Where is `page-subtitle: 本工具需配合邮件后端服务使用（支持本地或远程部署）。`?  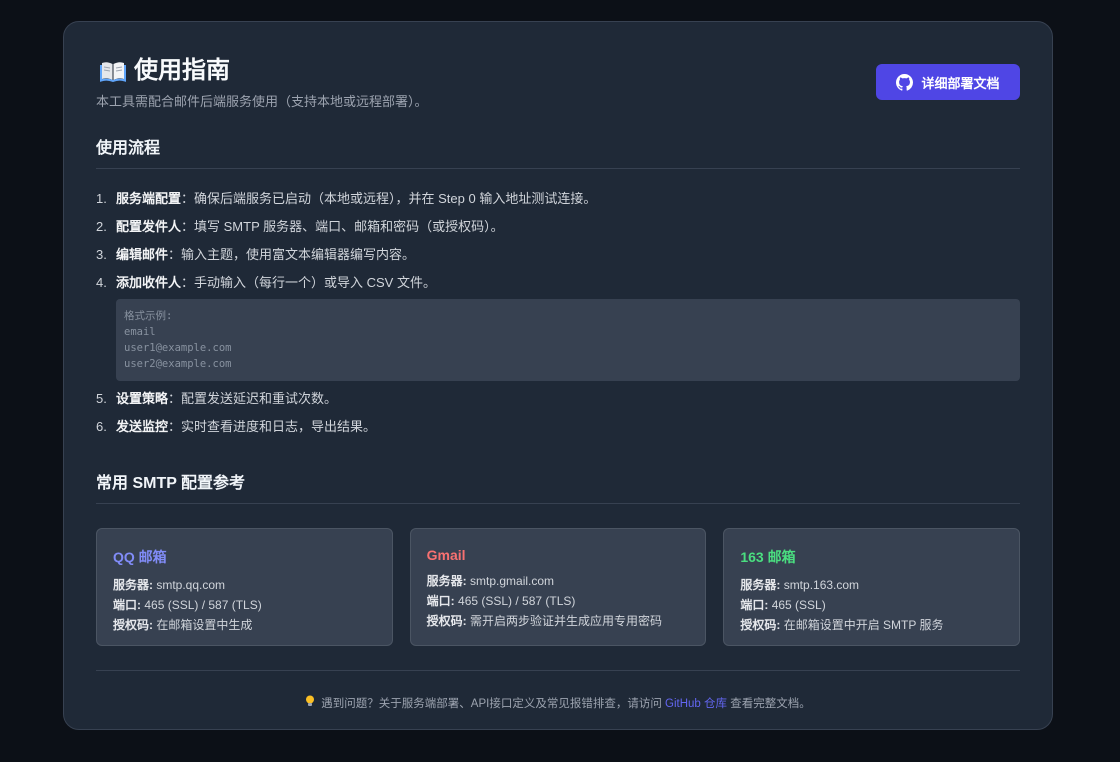 page-subtitle: 本工具需配合邮件后端服务使用（支持本地或远程部署）。 is located at coordinates (262, 101).